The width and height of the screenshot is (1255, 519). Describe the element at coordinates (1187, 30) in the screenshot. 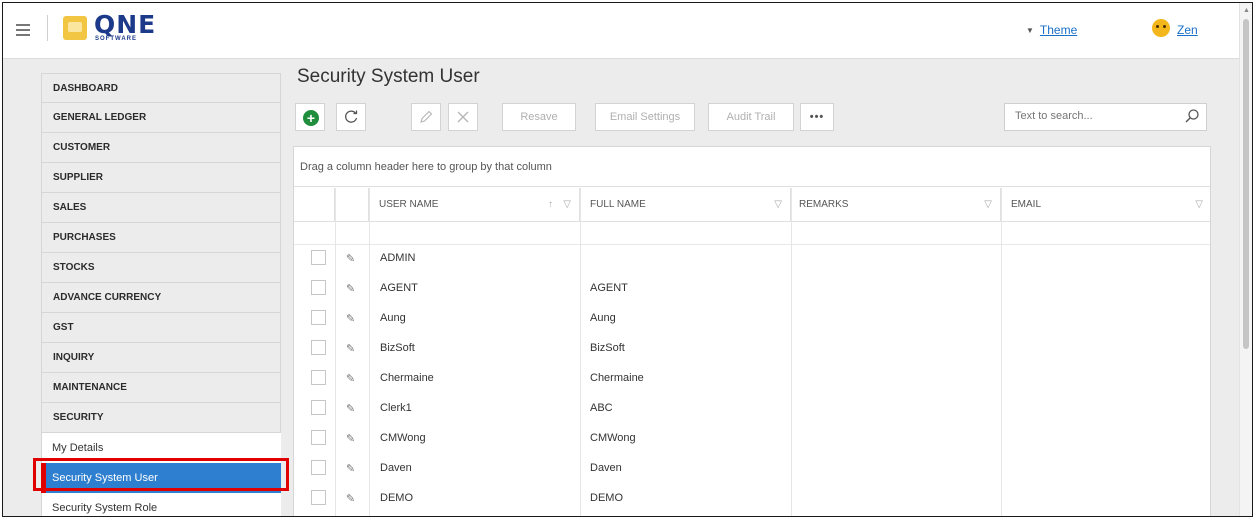

I see `user-name-link: Zen` at that location.